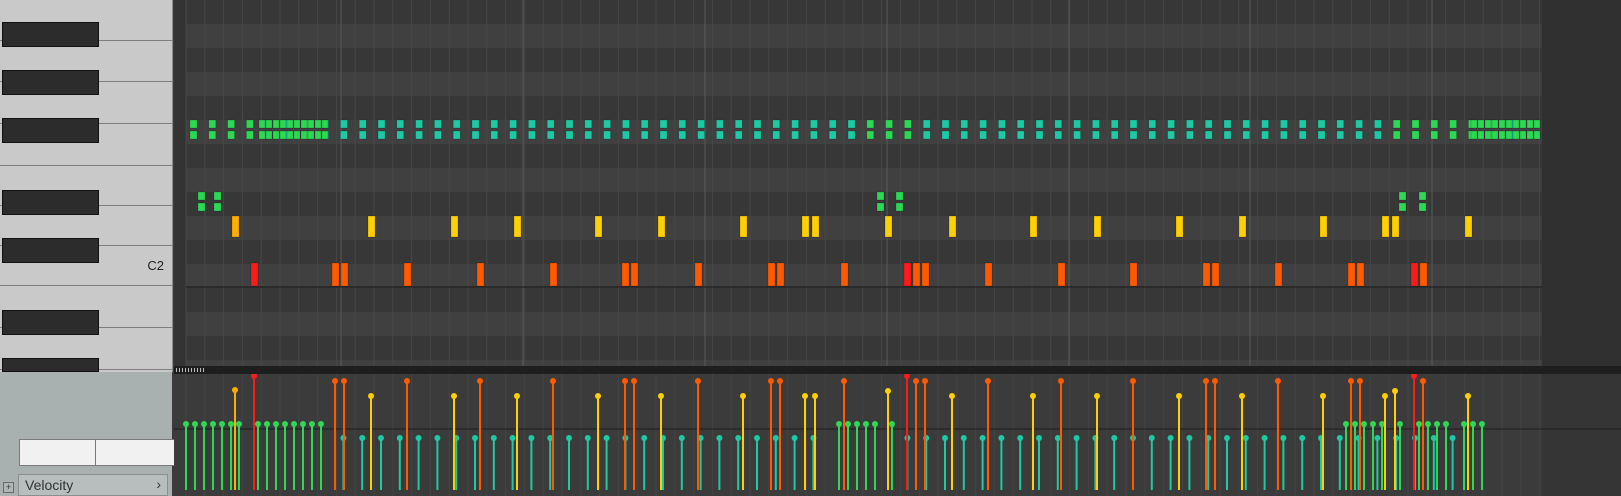 The width and height of the screenshot is (1621, 496). I want to click on splitter-grip-icon, so click(191, 370).